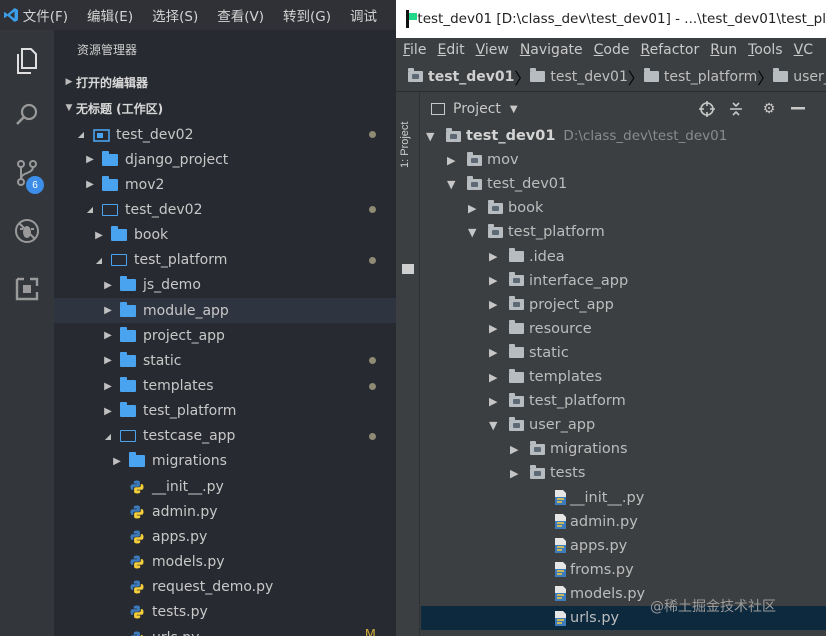 This screenshot has height=636, width=826. I want to click on tree-item: ◢ test_platform, so click(225, 260).